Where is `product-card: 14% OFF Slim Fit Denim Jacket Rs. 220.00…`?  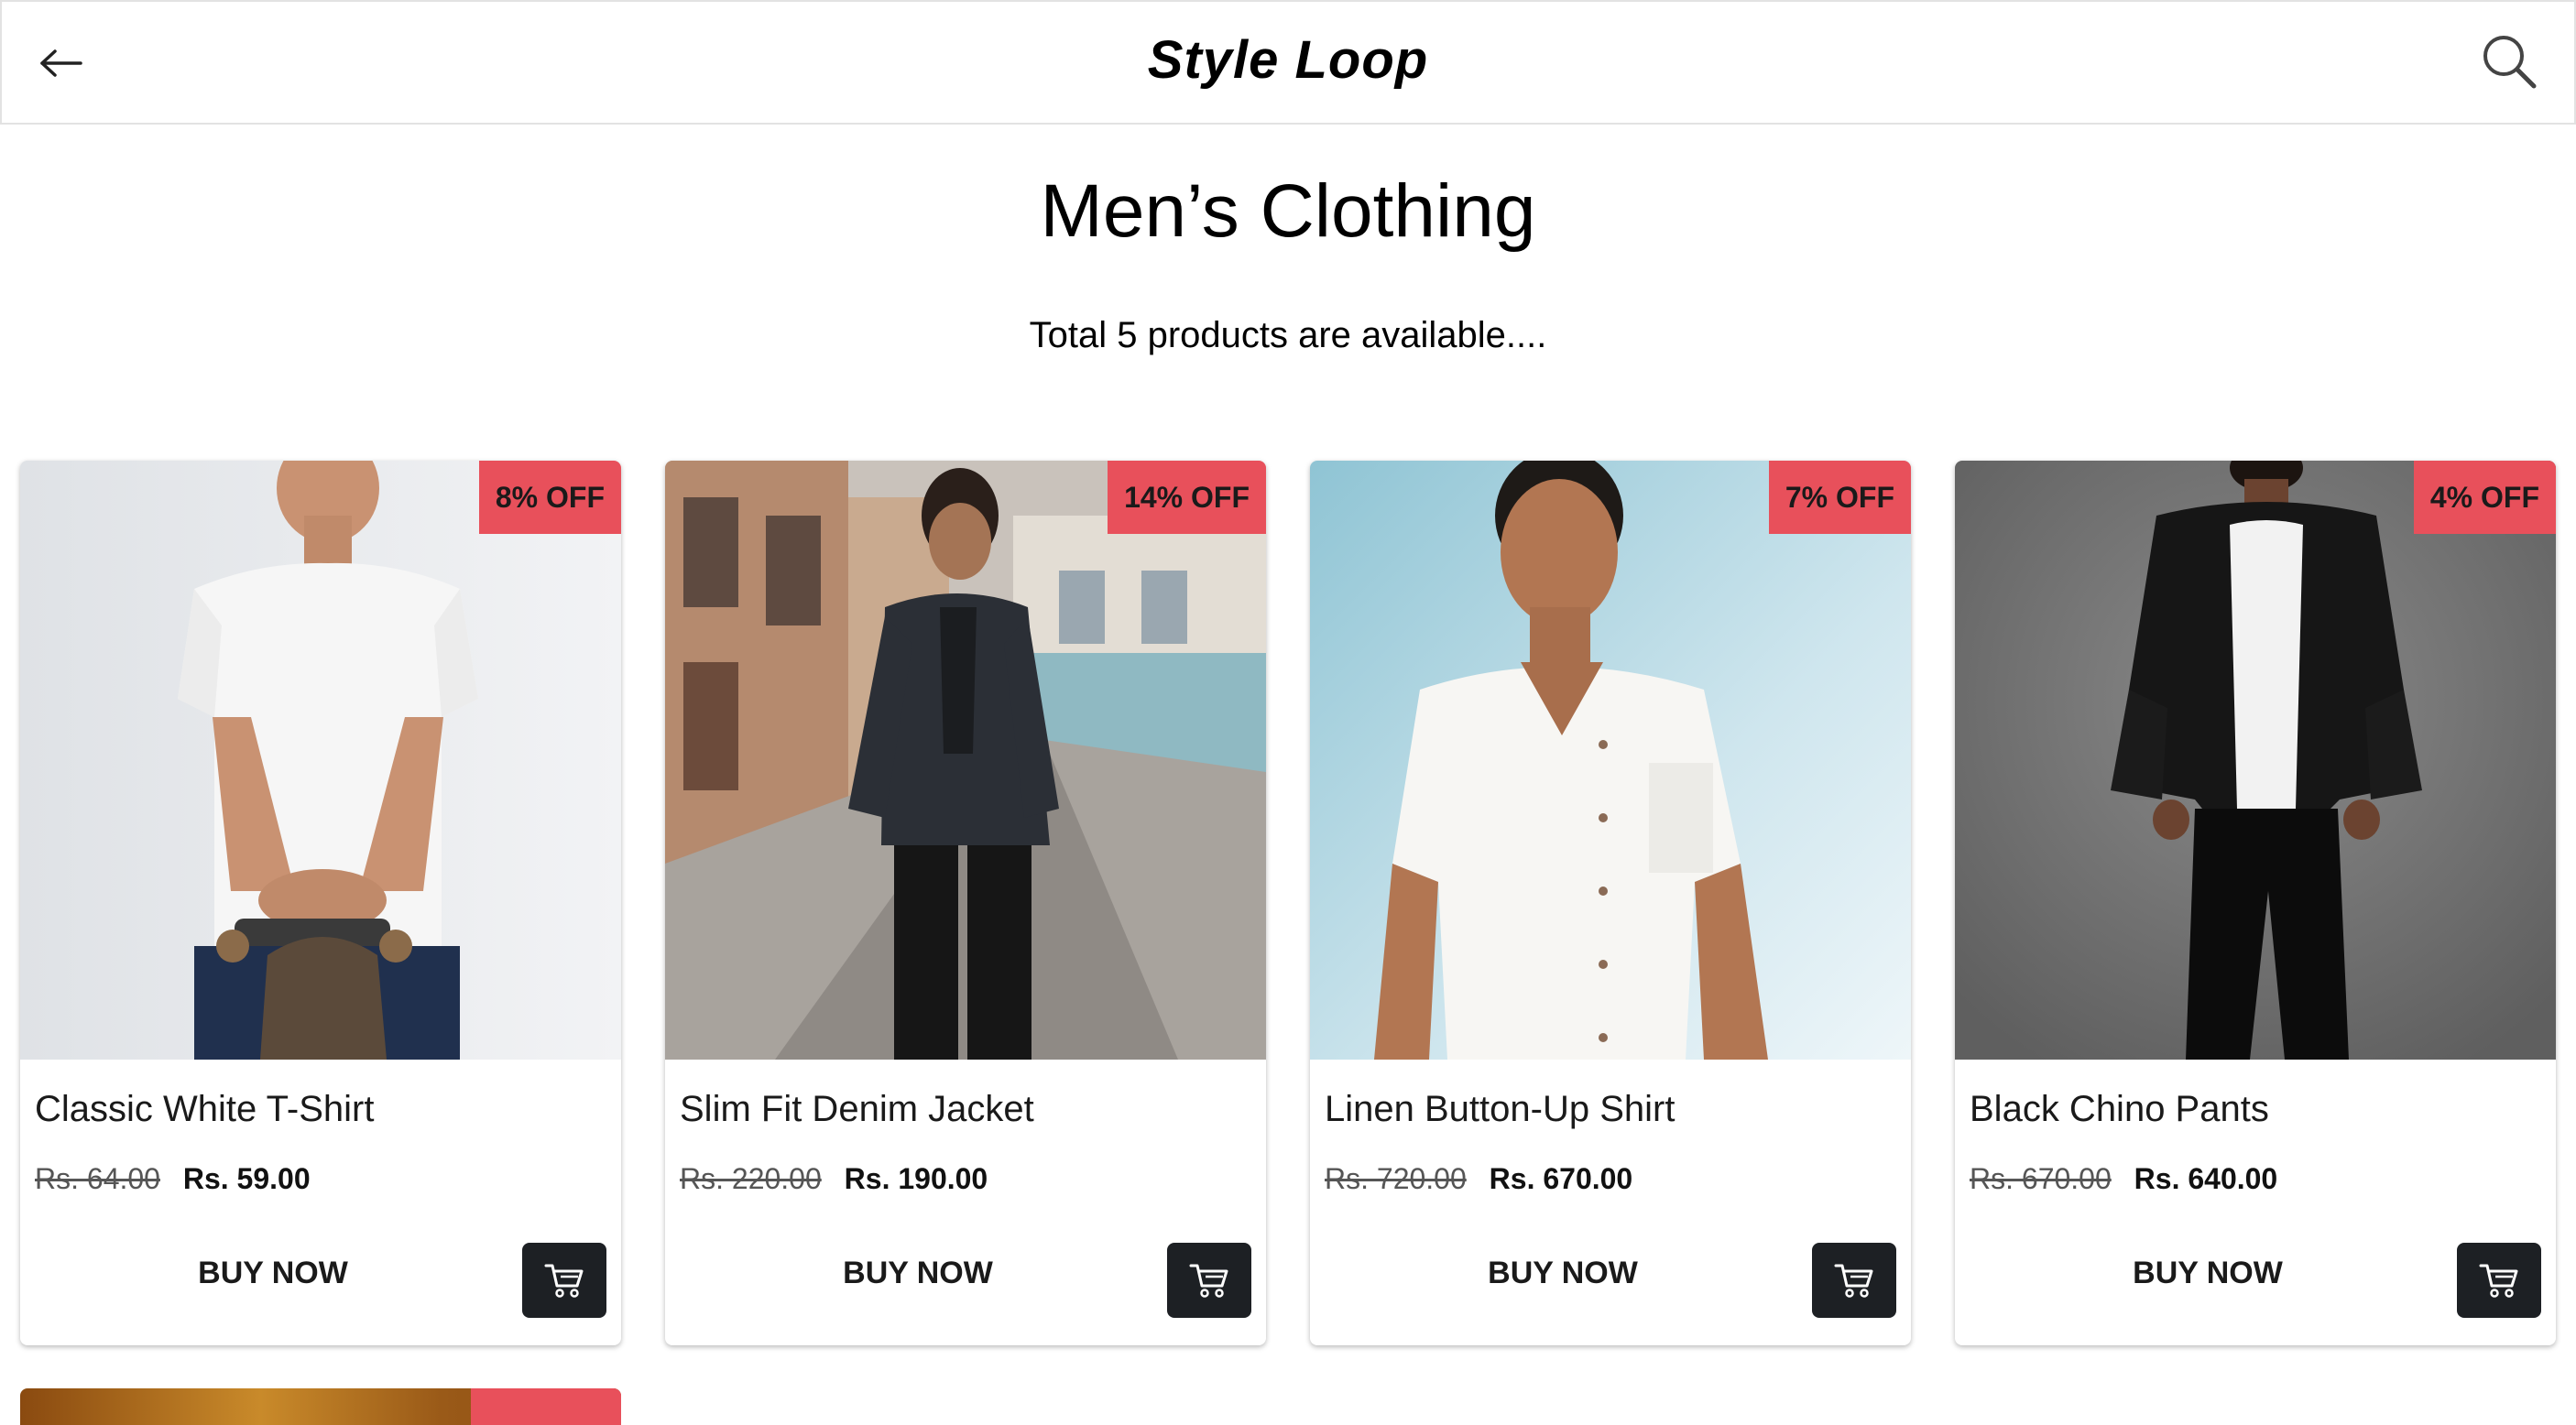 product-card: 14% OFF Slim Fit Denim Jacket Rs. 220.00… is located at coordinates (966, 903).